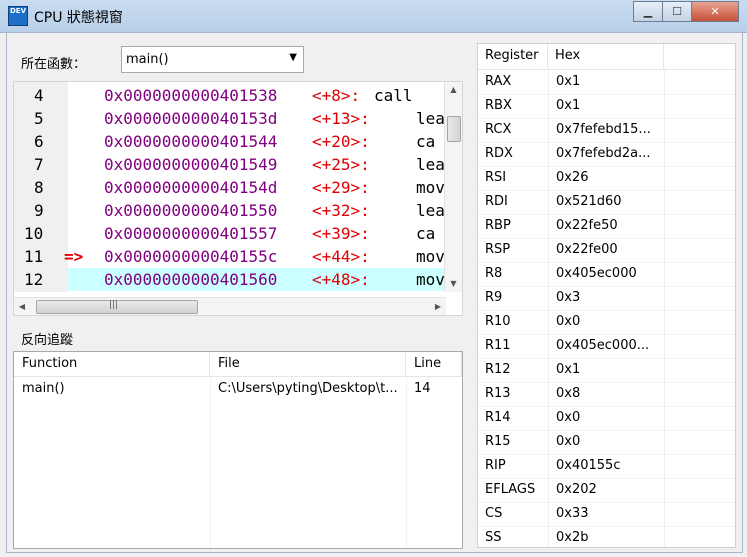 This screenshot has width=747, height=557. Describe the element at coordinates (434, 364) in the screenshot. I see `column-header-line: Line` at that location.